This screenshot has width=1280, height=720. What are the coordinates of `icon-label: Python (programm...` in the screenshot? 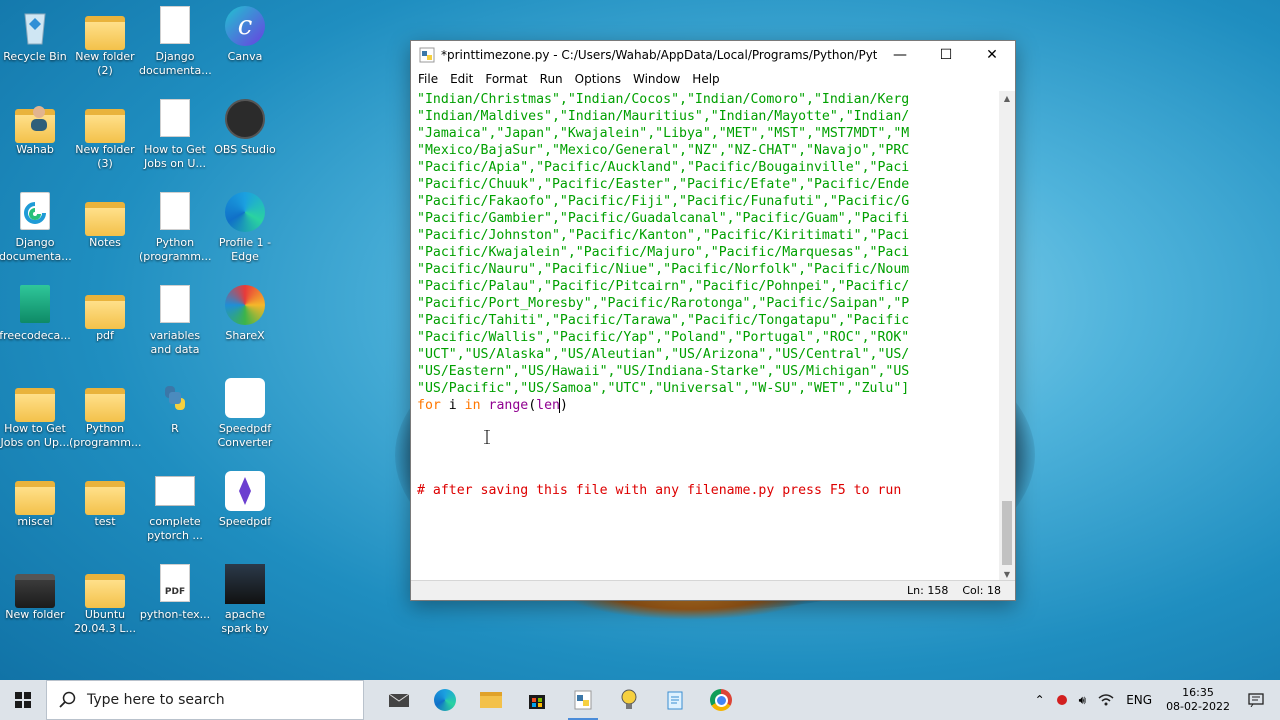 It's located at (175, 249).